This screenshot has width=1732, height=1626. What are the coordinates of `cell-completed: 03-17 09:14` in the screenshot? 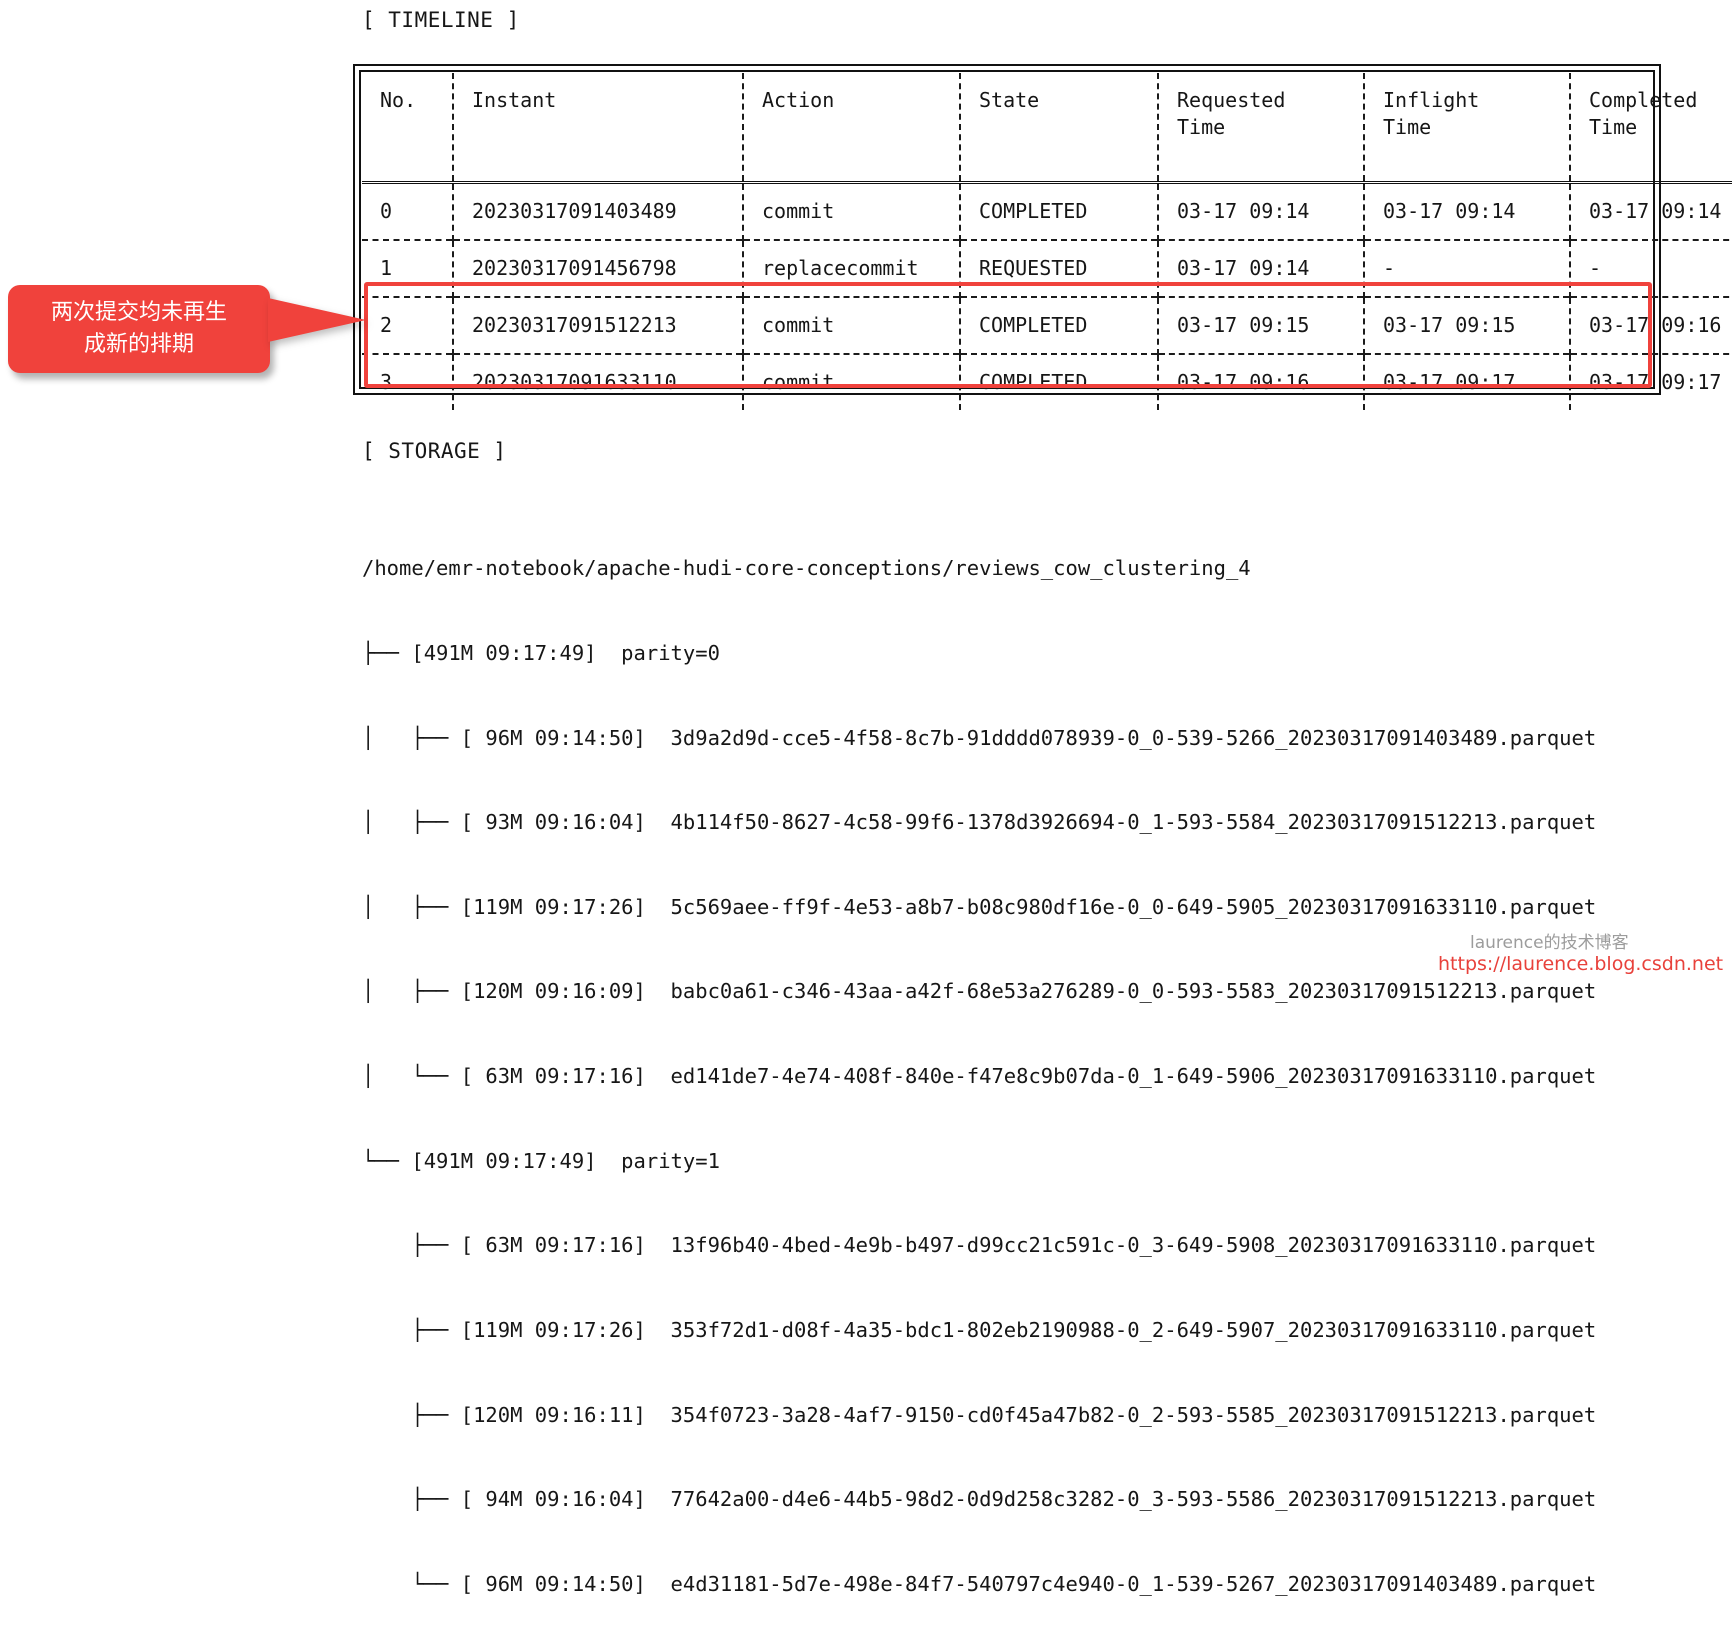 It's located at (1655, 211).